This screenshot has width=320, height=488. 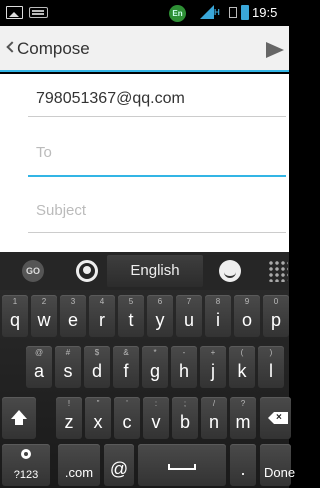 I want to click on delete-key: ×, so click(x=275, y=418).